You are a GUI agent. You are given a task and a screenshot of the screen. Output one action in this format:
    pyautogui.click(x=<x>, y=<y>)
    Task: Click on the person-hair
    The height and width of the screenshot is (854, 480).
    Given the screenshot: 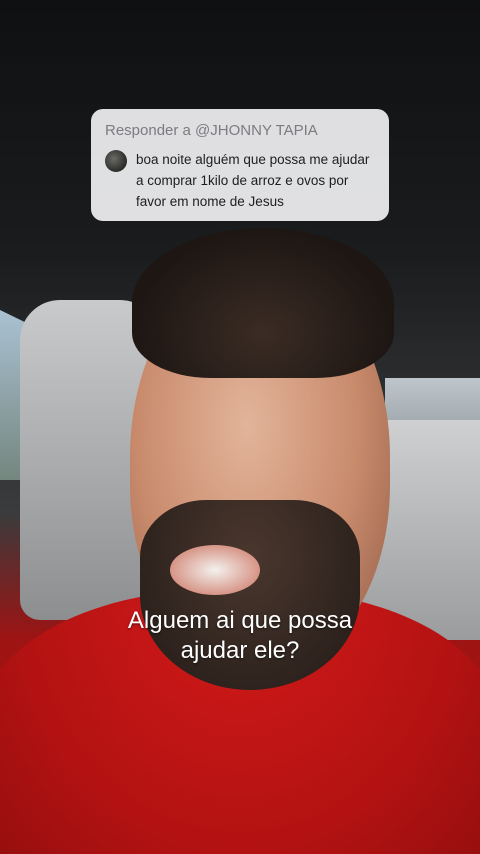 What is the action you would take?
    pyautogui.click(x=263, y=303)
    